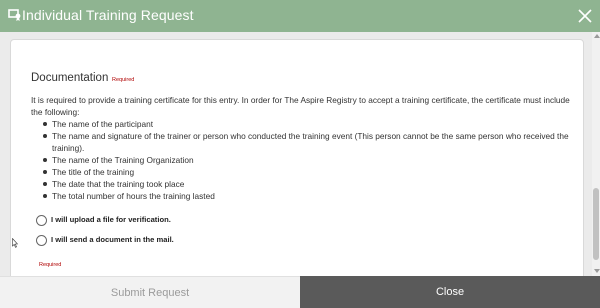 The width and height of the screenshot is (600, 308). Describe the element at coordinates (305, 124) in the screenshot. I see `list-item: The name of the participant` at that location.